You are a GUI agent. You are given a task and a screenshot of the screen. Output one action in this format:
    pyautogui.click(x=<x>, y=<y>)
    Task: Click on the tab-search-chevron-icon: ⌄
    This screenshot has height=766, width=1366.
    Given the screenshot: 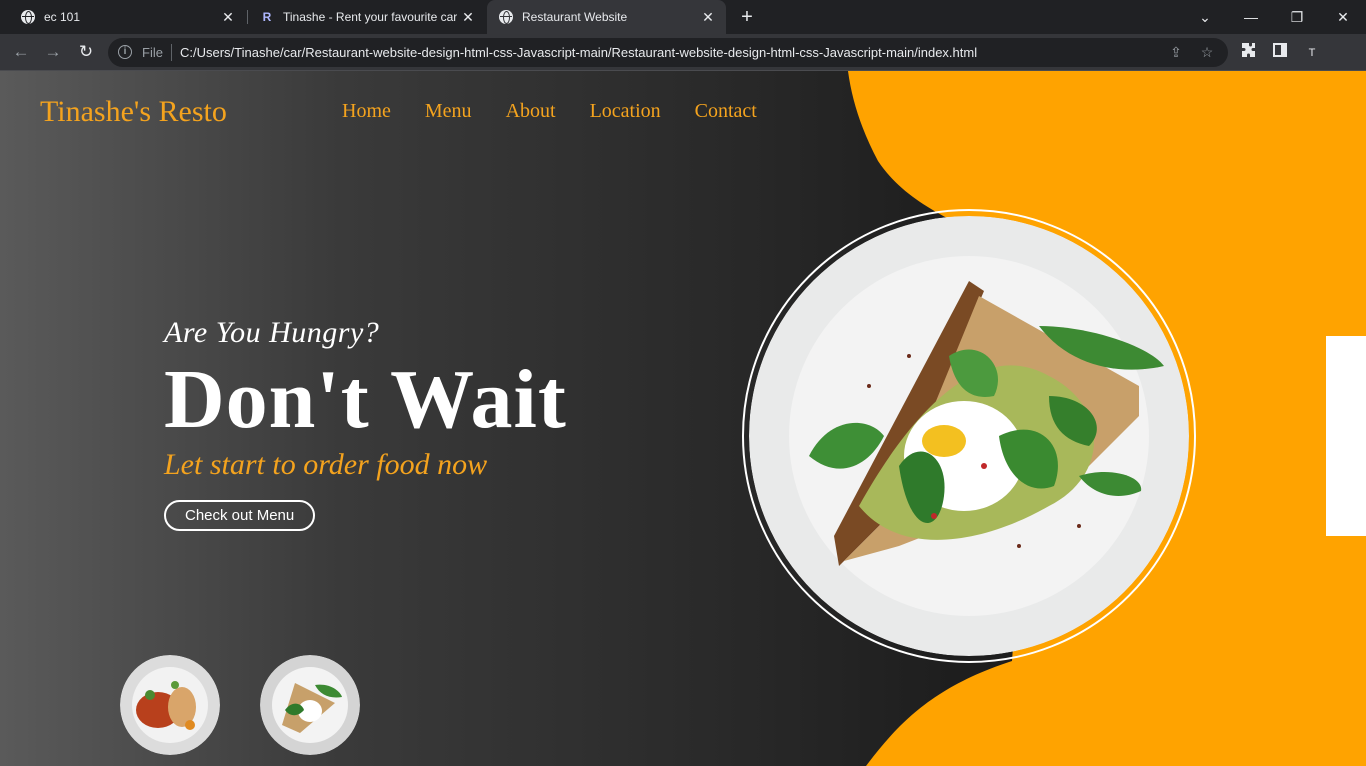 What is the action you would take?
    pyautogui.click(x=1205, y=17)
    